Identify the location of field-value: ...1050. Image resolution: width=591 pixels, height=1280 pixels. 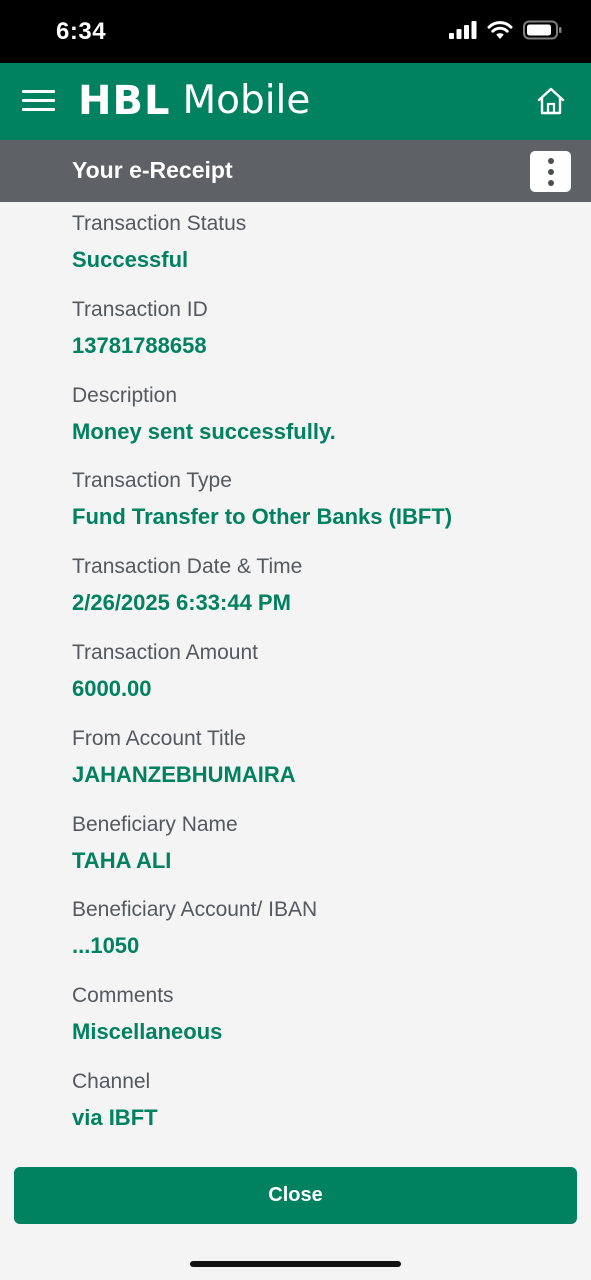
(106, 946).